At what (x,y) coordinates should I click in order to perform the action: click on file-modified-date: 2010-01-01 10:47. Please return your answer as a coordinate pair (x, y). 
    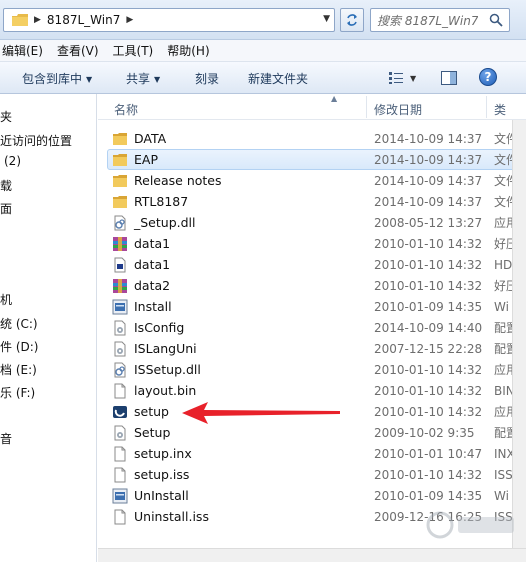
    Looking at the image, I should click on (428, 453).